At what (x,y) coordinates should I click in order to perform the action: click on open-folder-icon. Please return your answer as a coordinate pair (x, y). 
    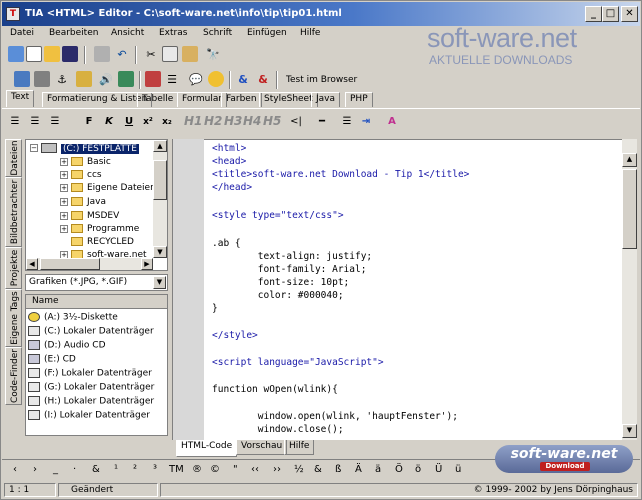
    Looking at the image, I should click on (52, 54).